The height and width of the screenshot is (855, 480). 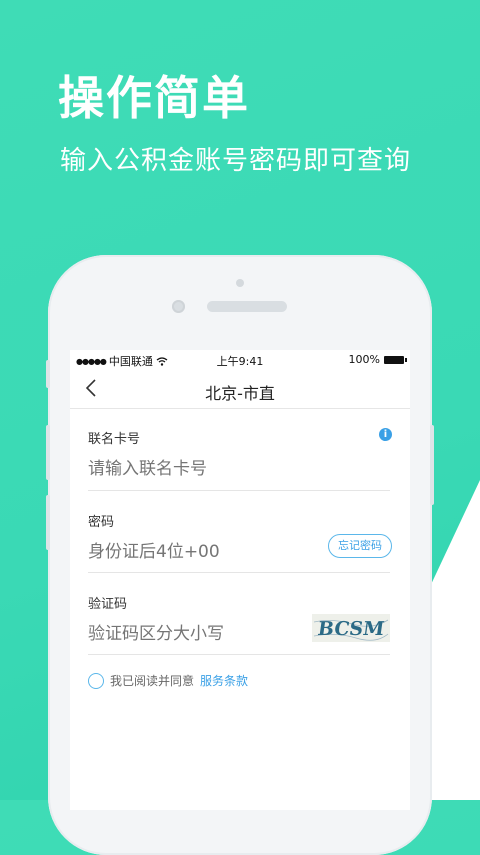 I want to click on password-label: 密码, so click(x=101, y=522).